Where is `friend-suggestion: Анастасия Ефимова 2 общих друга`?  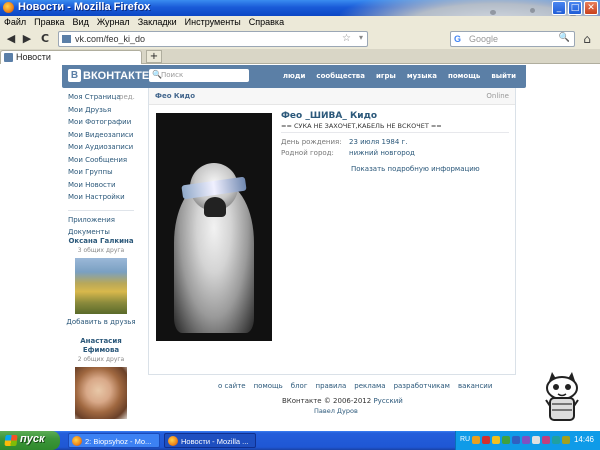
friend-suggestion: Анастасия Ефимова 2 общих друга is located at coordinates (101, 378).